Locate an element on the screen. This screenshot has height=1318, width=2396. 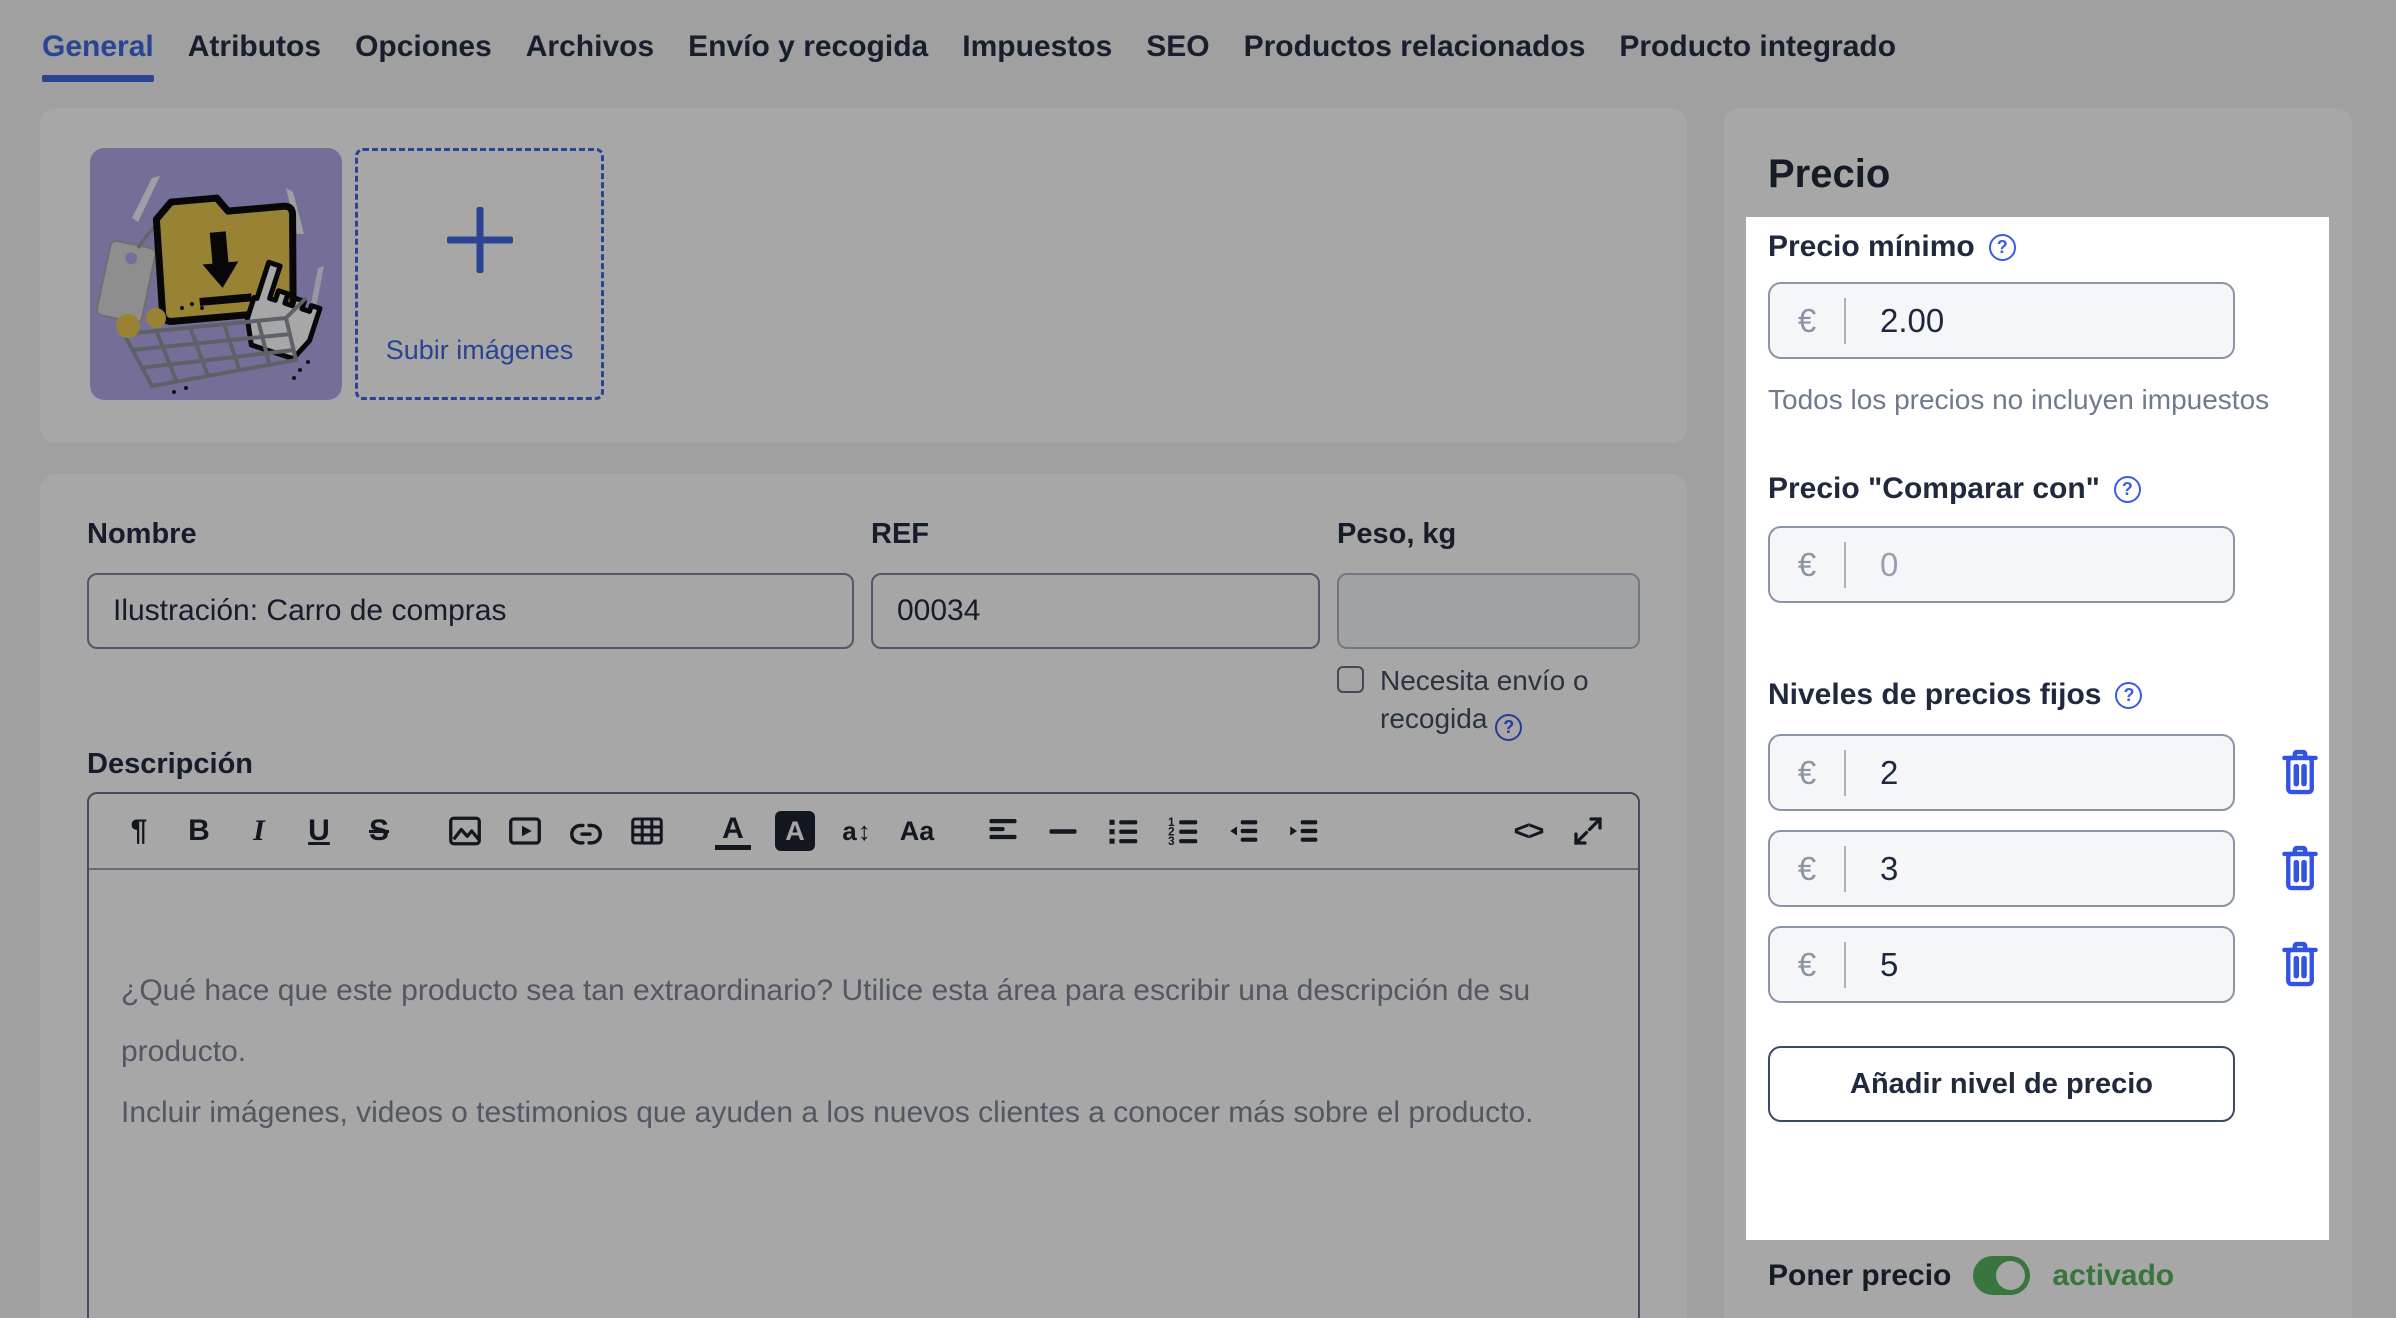
plus-icon is located at coordinates (479, 240).